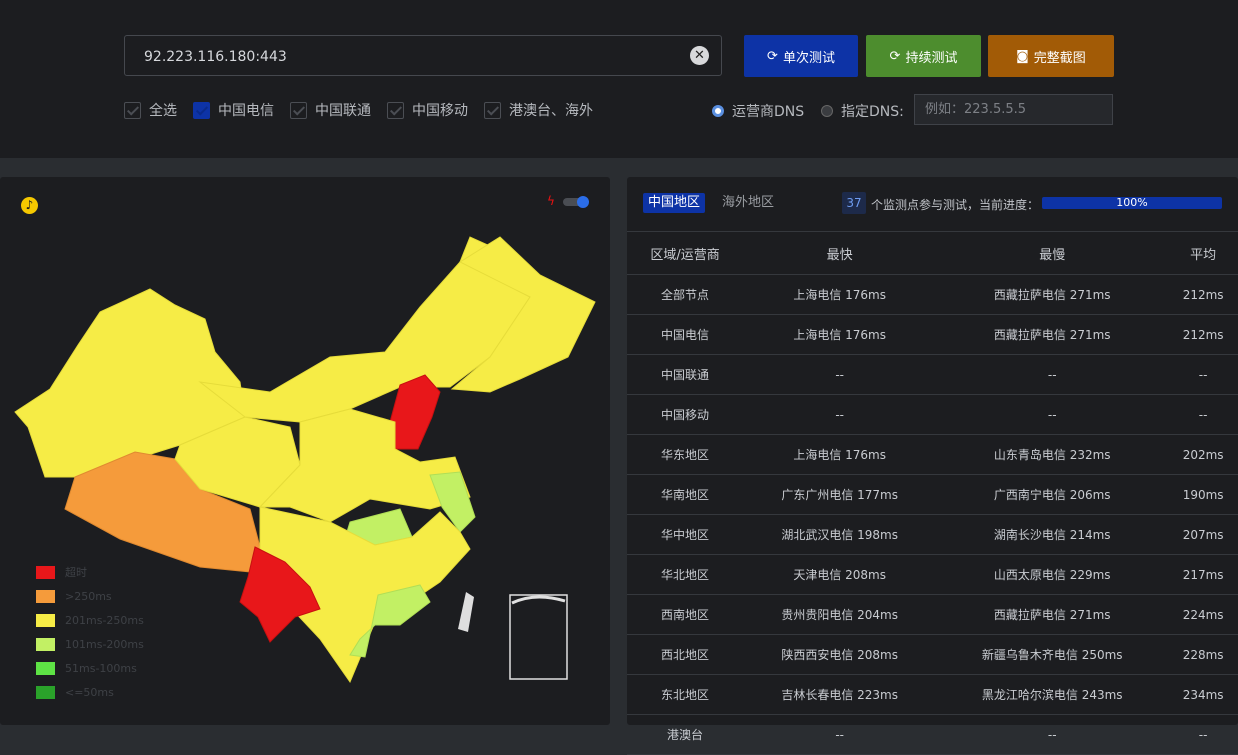 This screenshot has height=755, width=1238. Describe the element at coordinates (685, 454) in the screenshot. I see `table-cell: 华东地区` at that location.